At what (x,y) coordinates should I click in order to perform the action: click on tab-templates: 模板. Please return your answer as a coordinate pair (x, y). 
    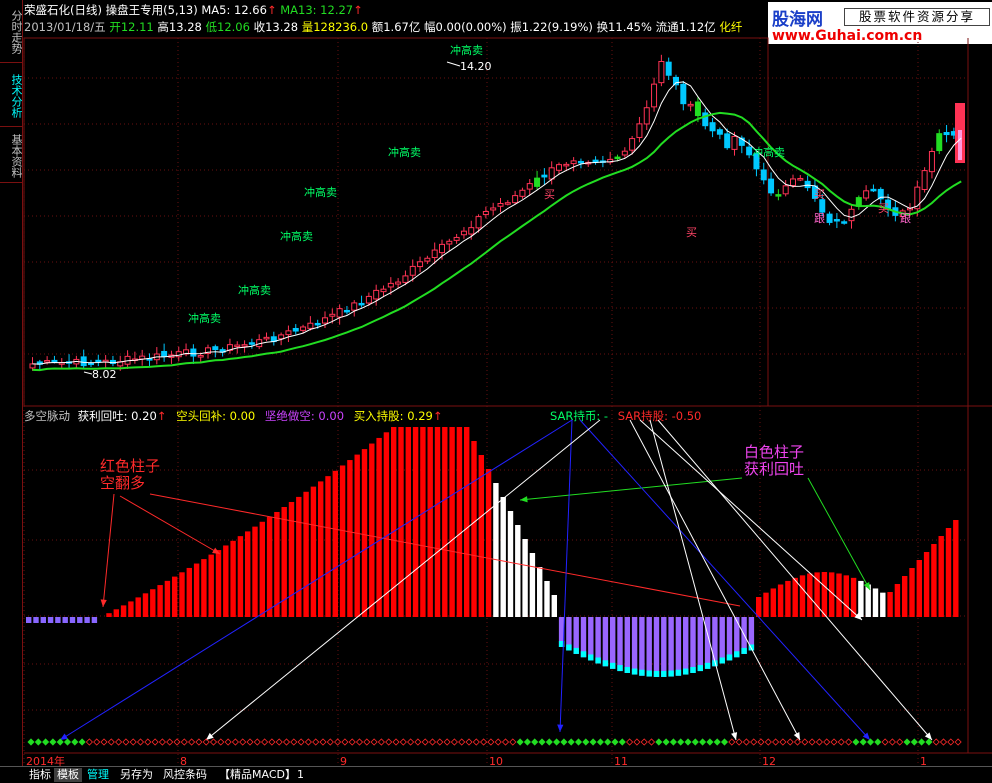
    Looking at the image, I should click on (68, 775).